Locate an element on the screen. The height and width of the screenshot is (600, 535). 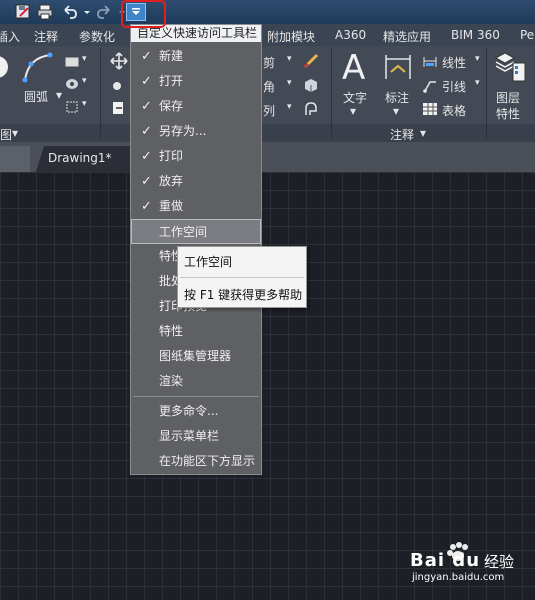
layer-label-2: 特性 is located at coordinates (508, 113).